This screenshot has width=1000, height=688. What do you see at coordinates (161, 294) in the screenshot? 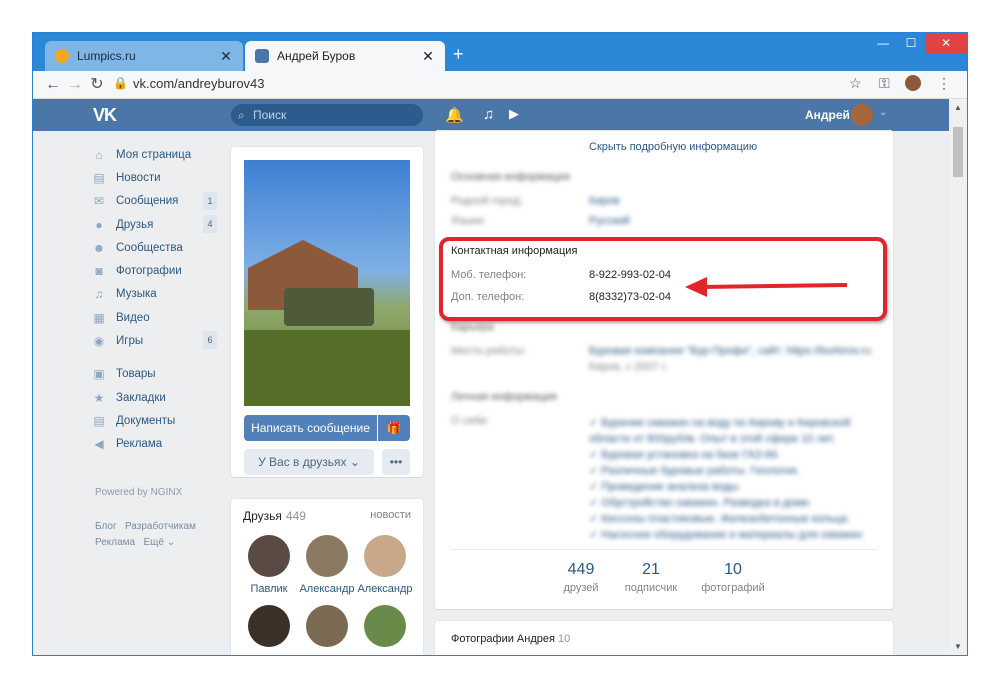
I see `sidebar-item-music: ♫ Музыка` at bounding box center [161, 294].